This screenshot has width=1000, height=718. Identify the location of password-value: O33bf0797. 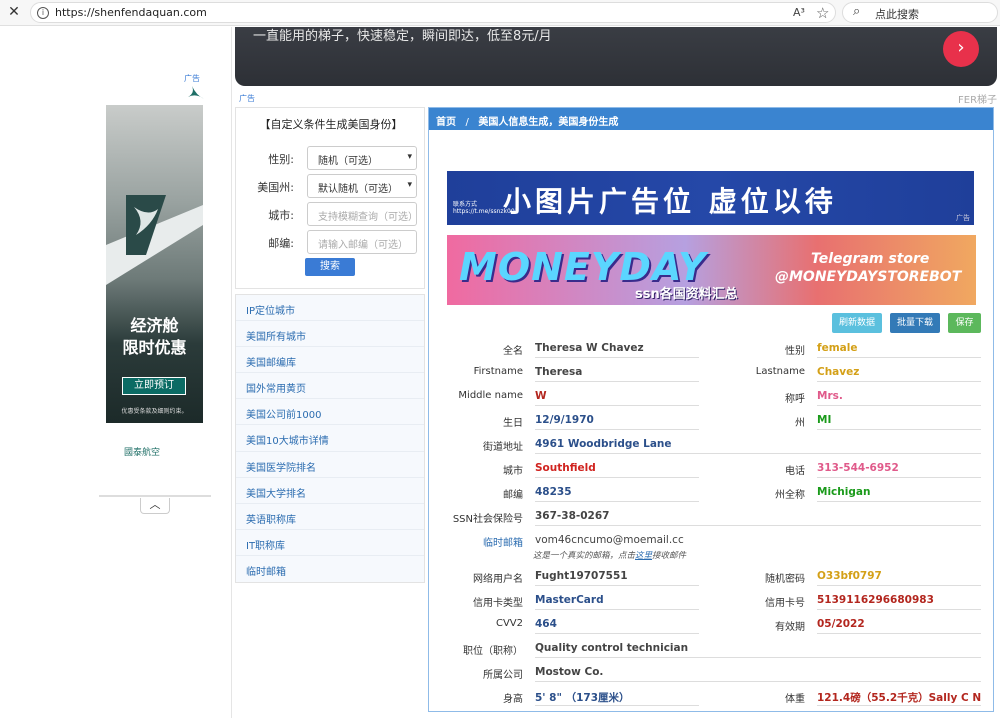
(899, 578).